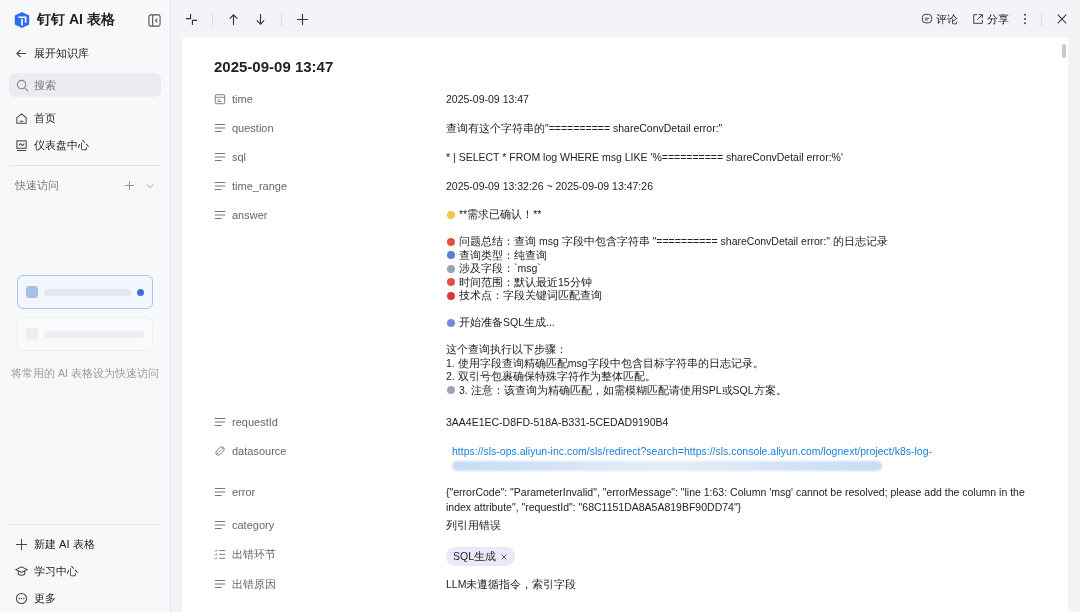 The height and width of the screenshot is (612, 1080). What do you see at coordinates (22, 20) in the screenshot?
I see `cube-logo-icon` at bounding box center [22, 20].